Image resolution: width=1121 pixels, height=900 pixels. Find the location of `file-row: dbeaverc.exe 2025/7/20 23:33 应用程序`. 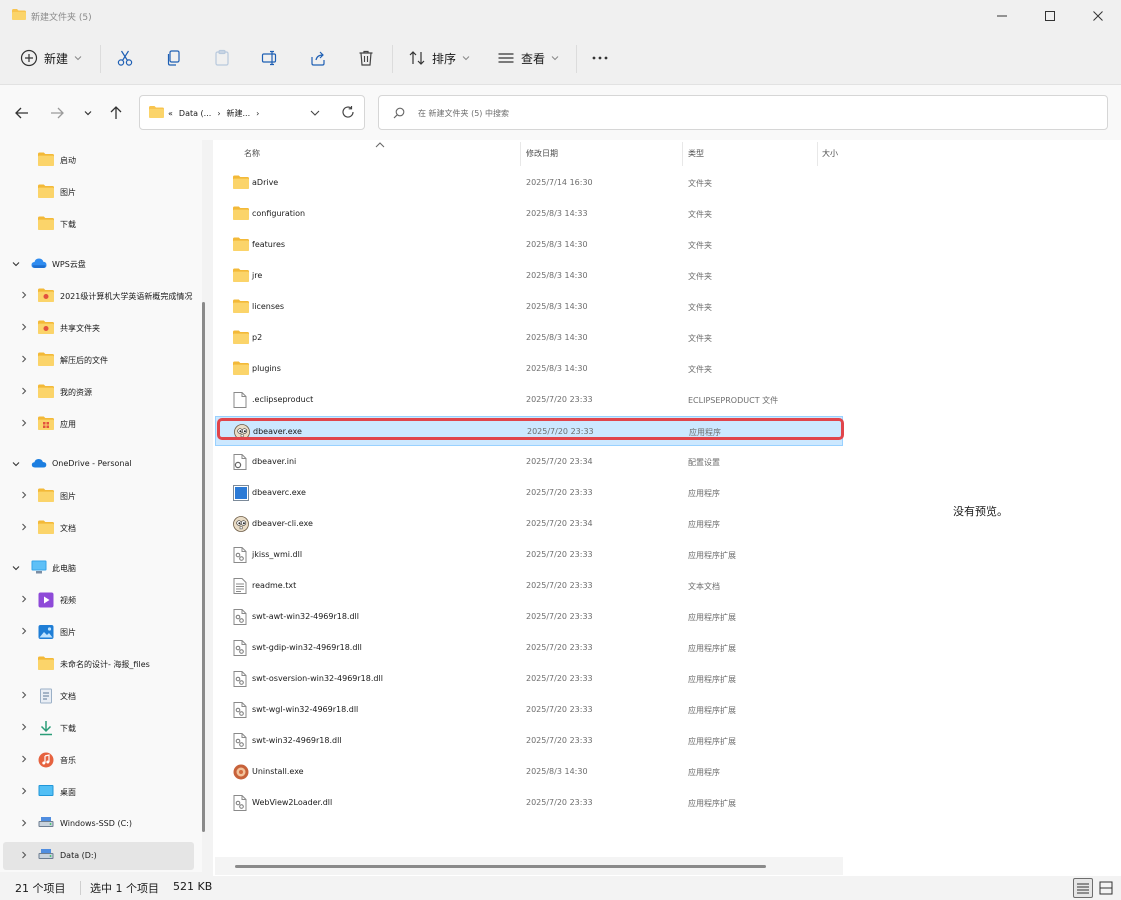

file-row: dbeaverc.exe 2025/7/20 23:33 应用程序 is located at coordinates (529, 493).